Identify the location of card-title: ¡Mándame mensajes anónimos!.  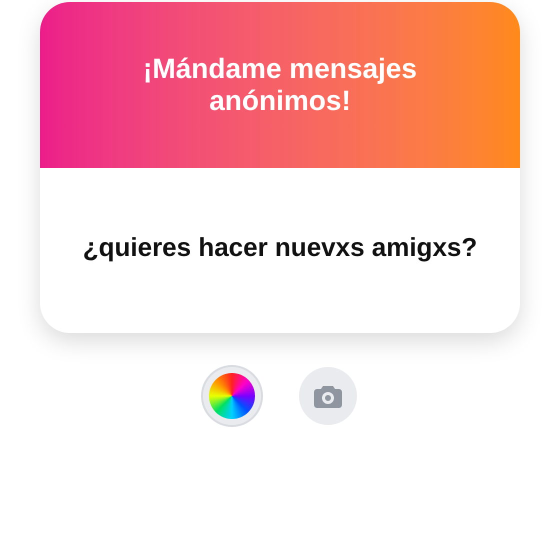
(280, 85).